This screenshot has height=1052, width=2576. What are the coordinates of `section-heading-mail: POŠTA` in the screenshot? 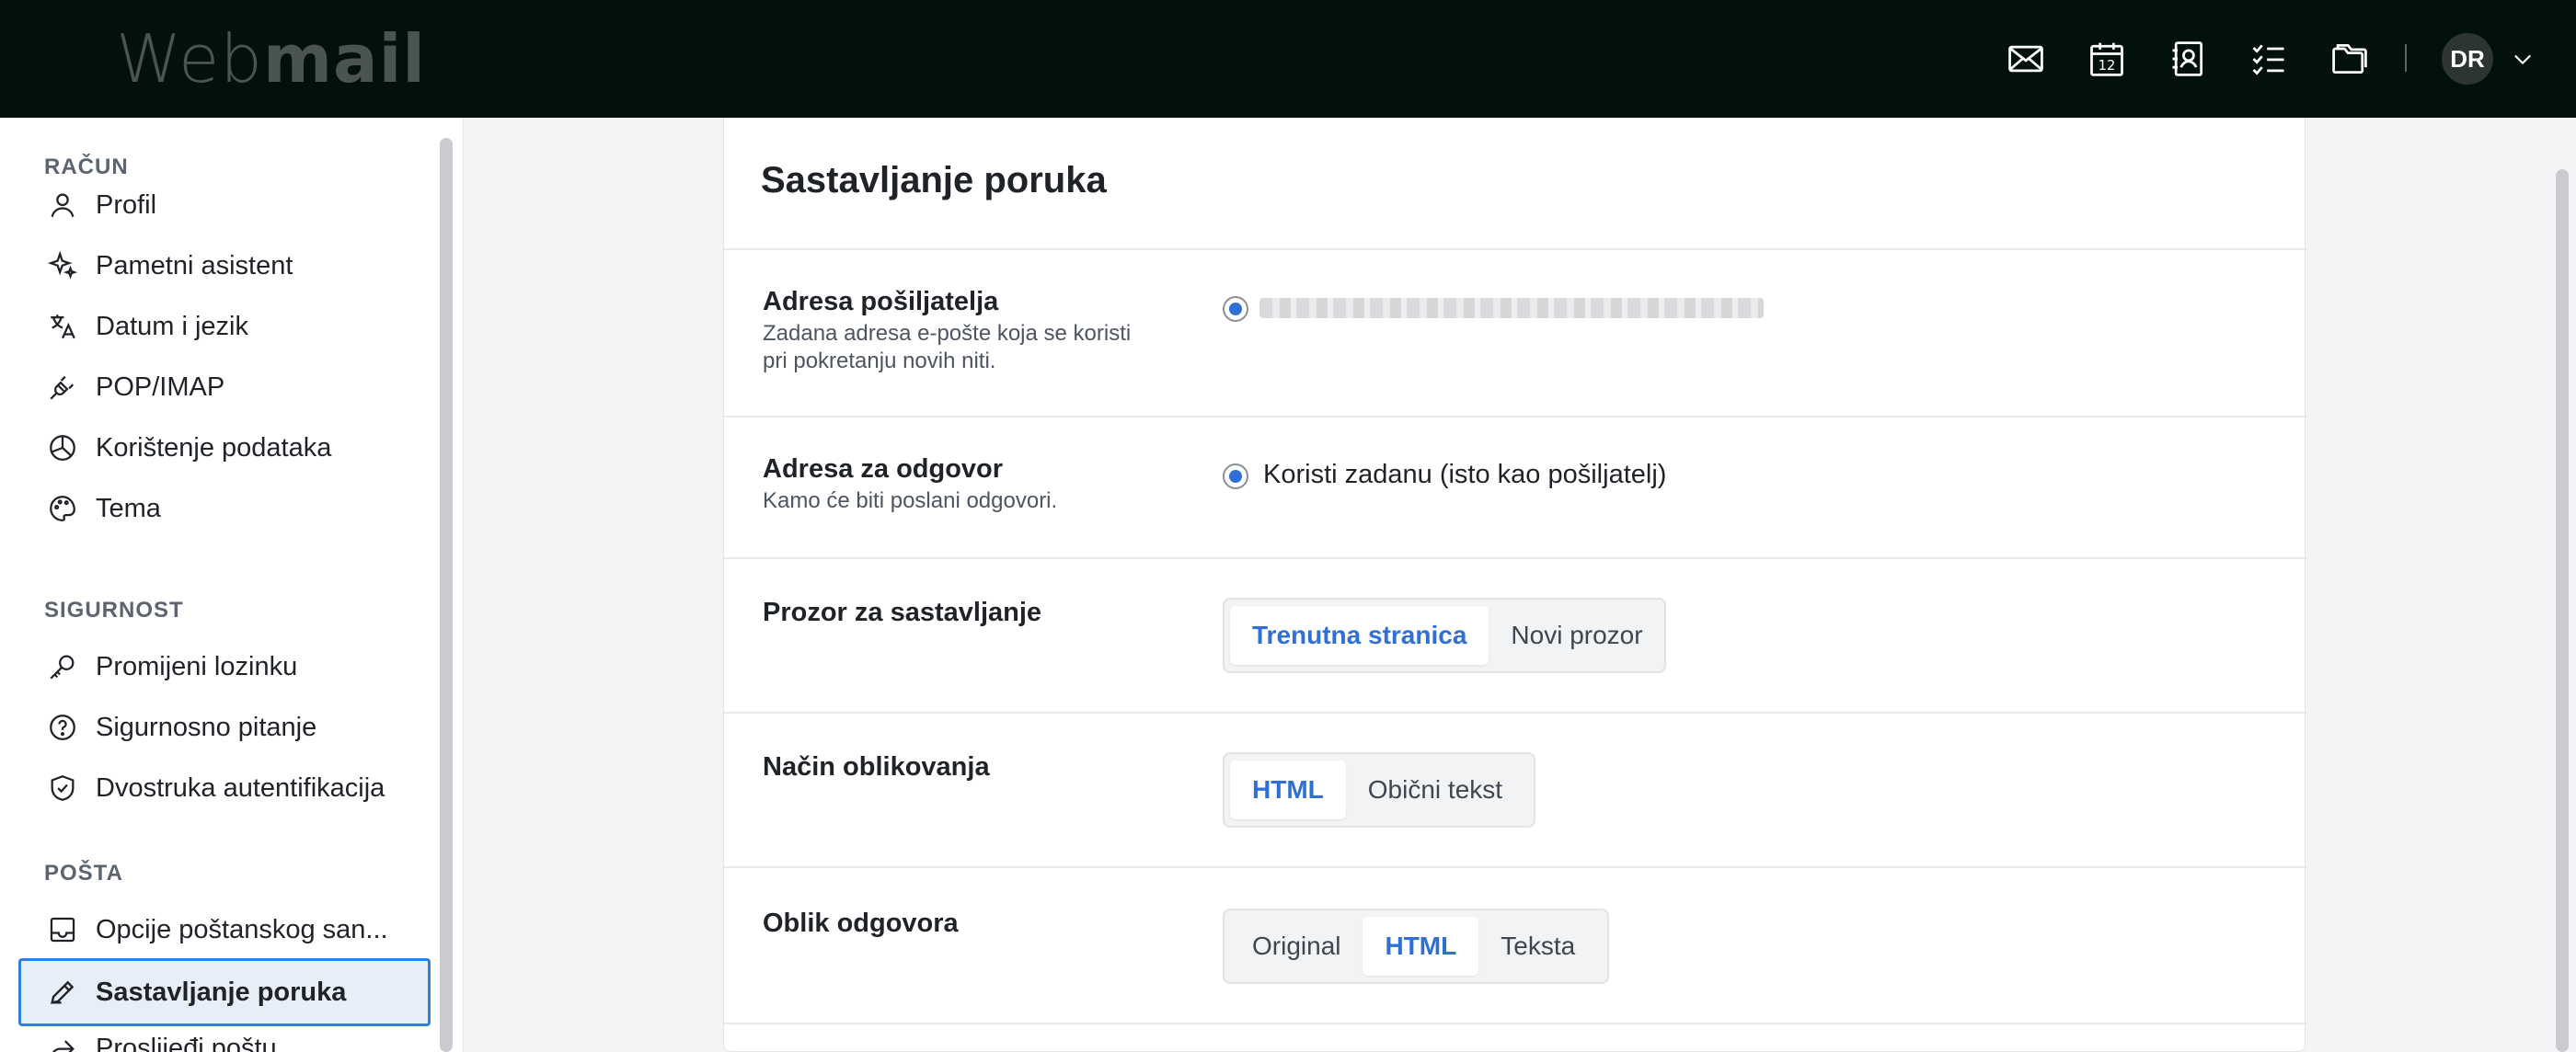 It's located at (83, 873).